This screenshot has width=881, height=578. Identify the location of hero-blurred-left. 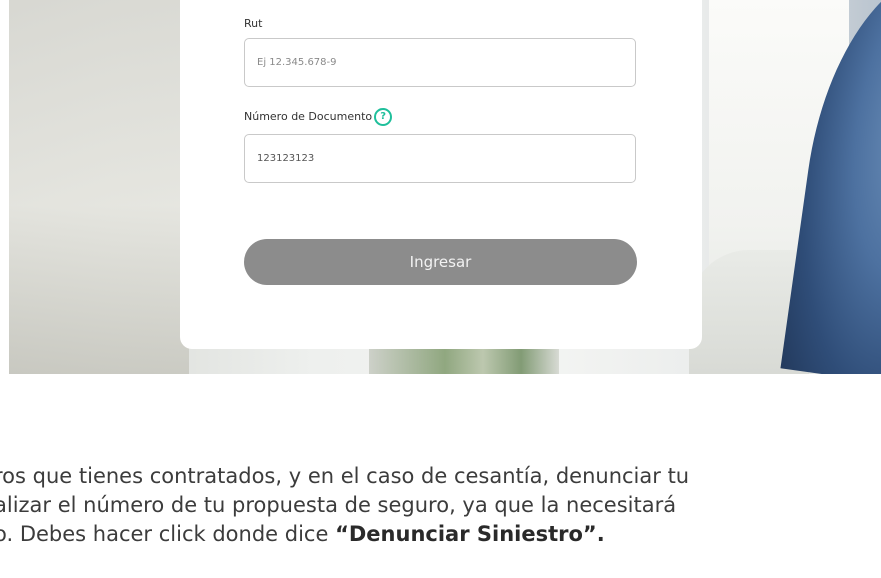
(99, 187).